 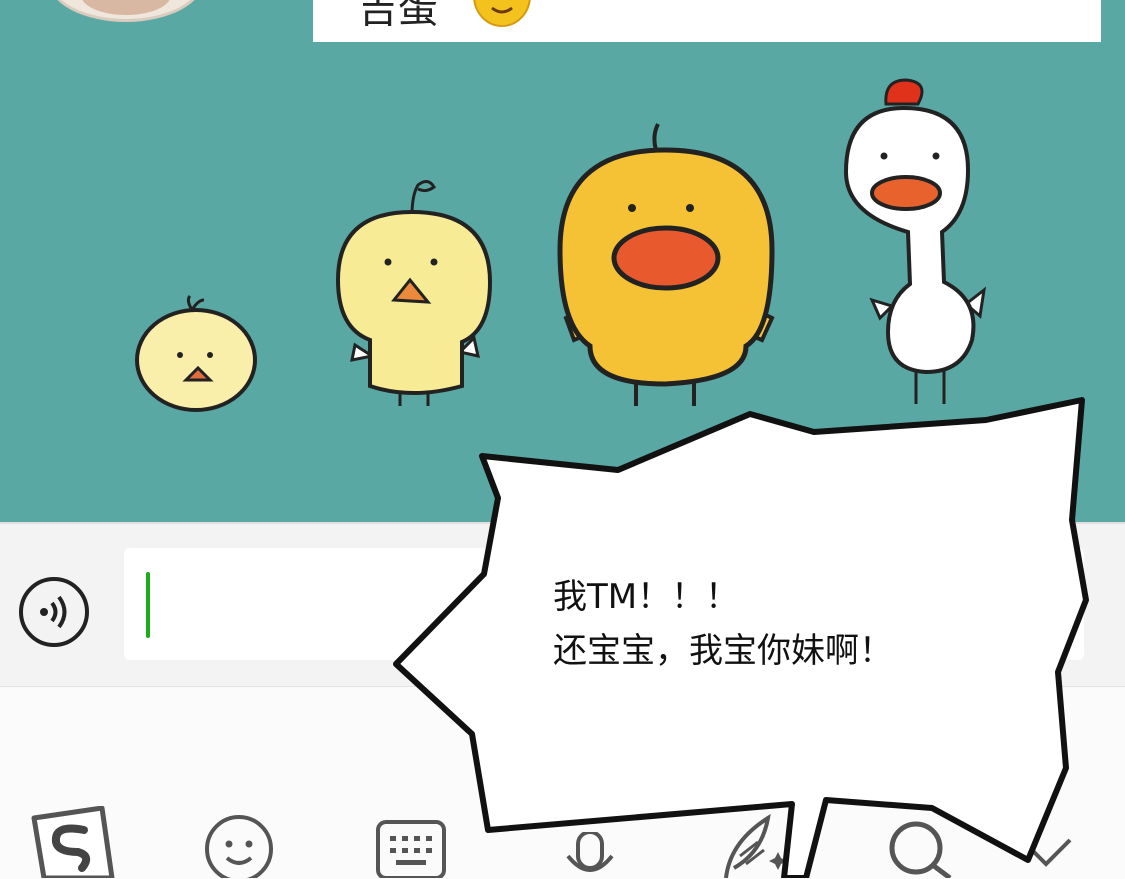 What do you see at coordinates (54, 612) in the screenshot?
I see `voice-input-button` at bounding box center [54, 612].